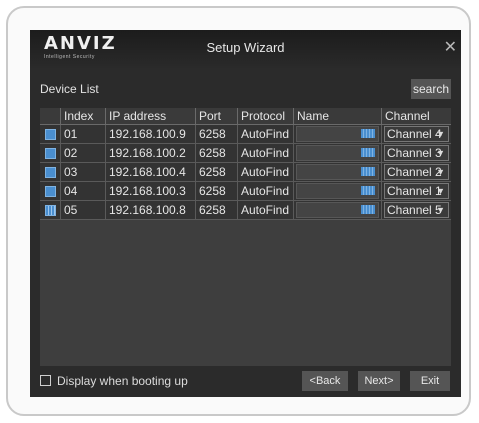 The height and width of the screenshot is (423, 479). I want to click on channel-select: Channel 4 ▼, so click(416, 134).